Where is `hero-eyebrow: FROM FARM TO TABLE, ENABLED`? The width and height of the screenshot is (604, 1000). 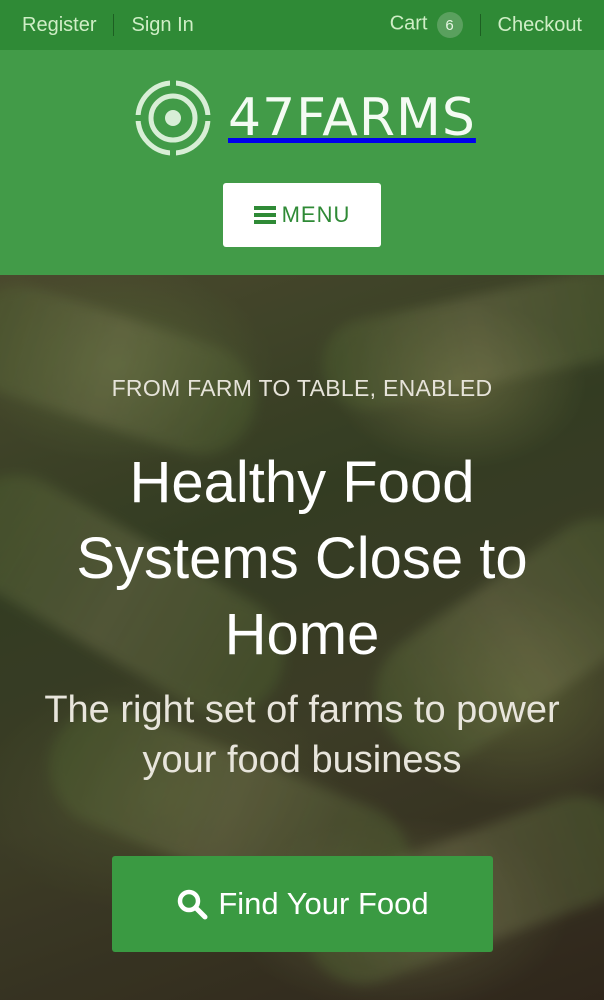
hero-eyebrow: FROM FARM TO TABLE, ENABLED is located at coordinates (302, 388).